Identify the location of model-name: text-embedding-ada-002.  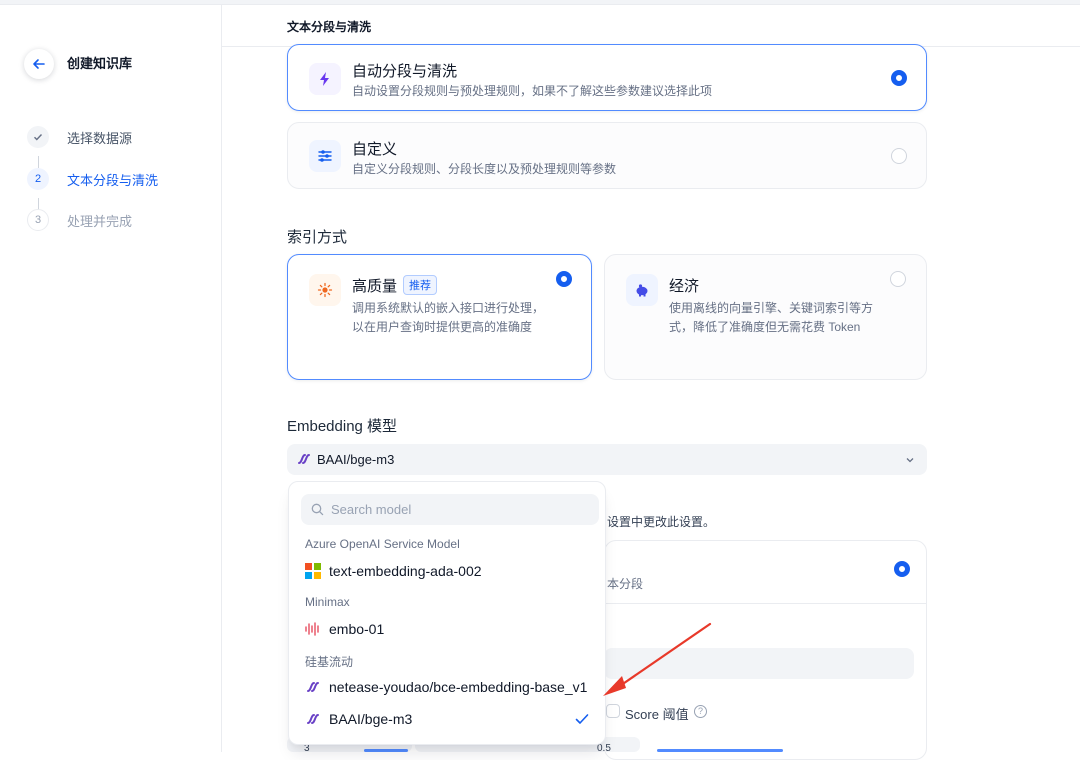
(405, 571).